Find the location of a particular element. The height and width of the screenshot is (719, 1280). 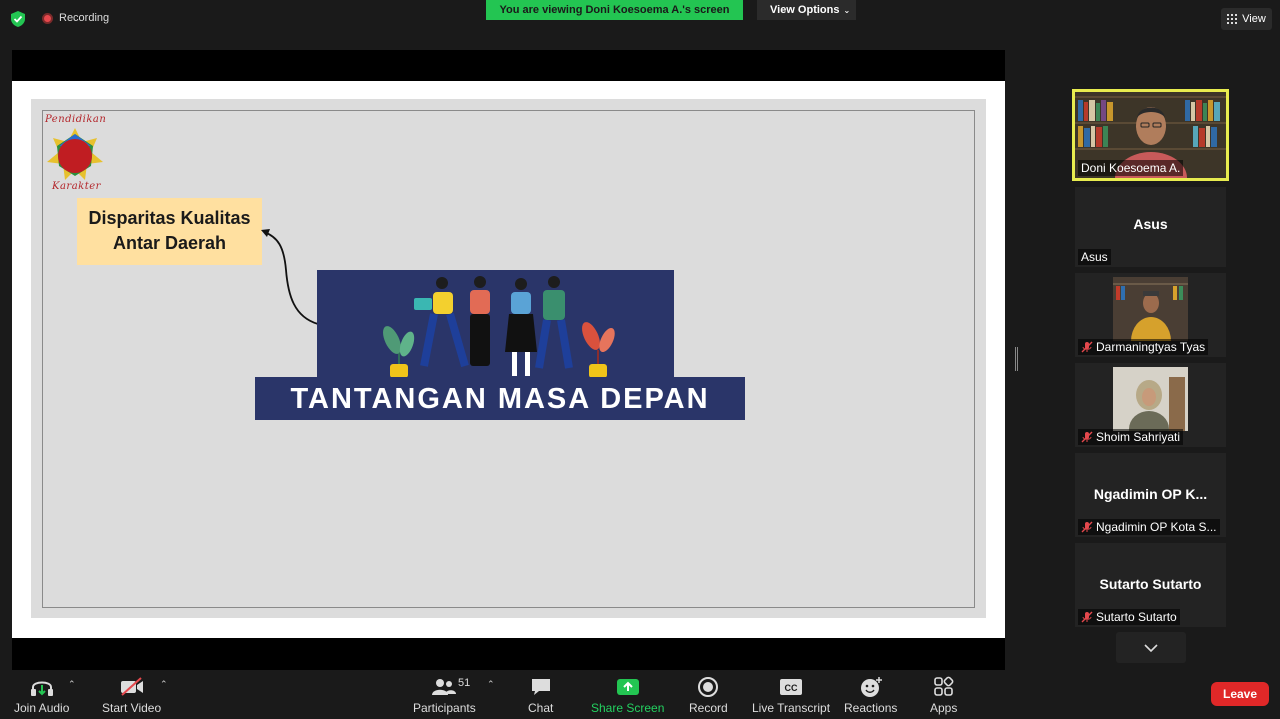

participant-name-label: Darmaningtyas Tyas is located at coordinates (1143, 347).